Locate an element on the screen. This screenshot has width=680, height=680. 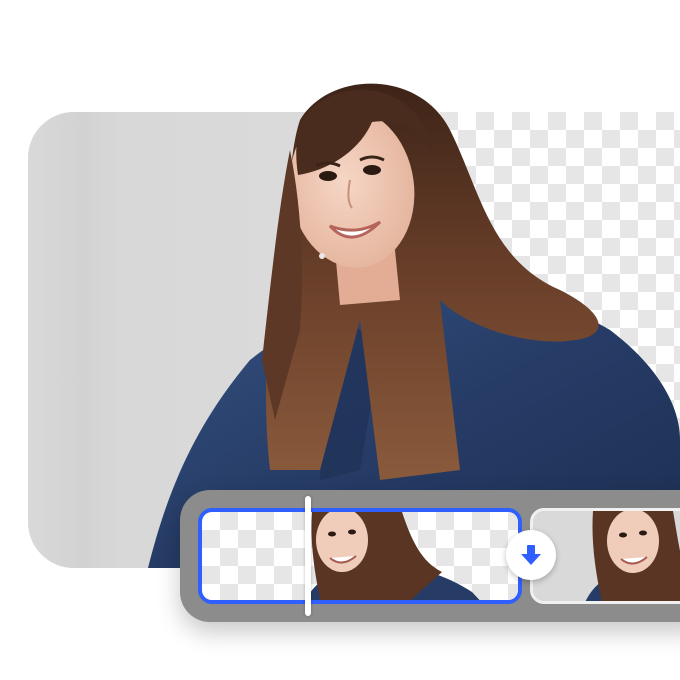
arrow-down-icon is located at coordinates (531, 555).